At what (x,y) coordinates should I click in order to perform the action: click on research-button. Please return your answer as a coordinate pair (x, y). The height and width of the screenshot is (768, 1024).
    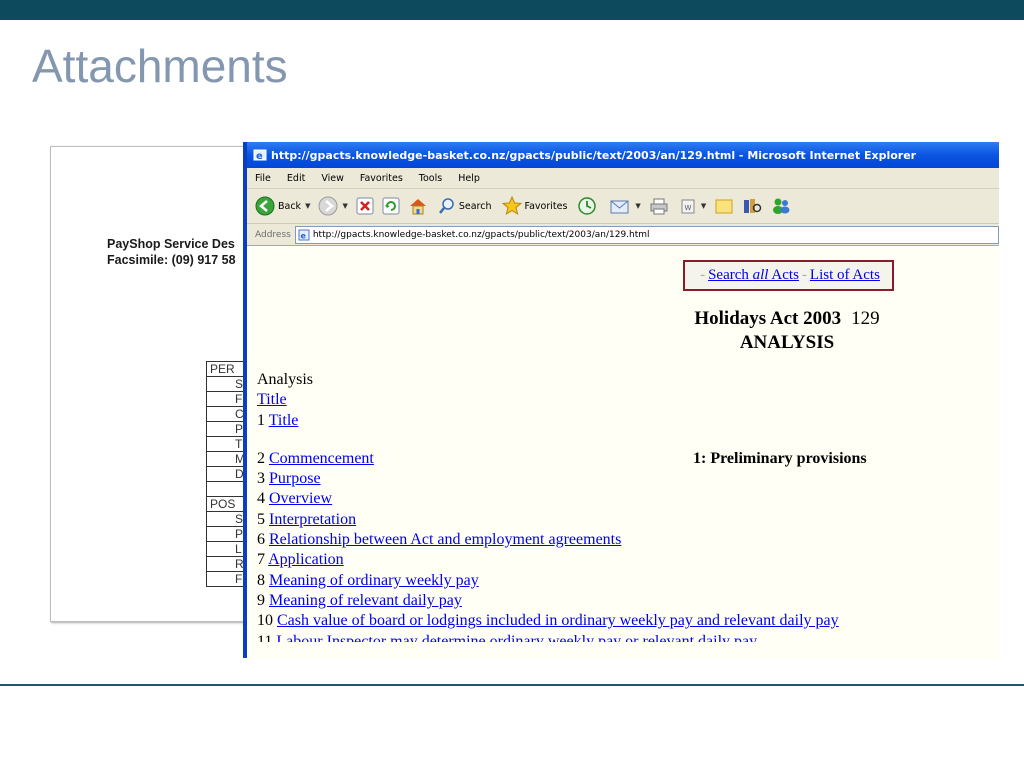
    Looking at the image, I should click on (752, 206).